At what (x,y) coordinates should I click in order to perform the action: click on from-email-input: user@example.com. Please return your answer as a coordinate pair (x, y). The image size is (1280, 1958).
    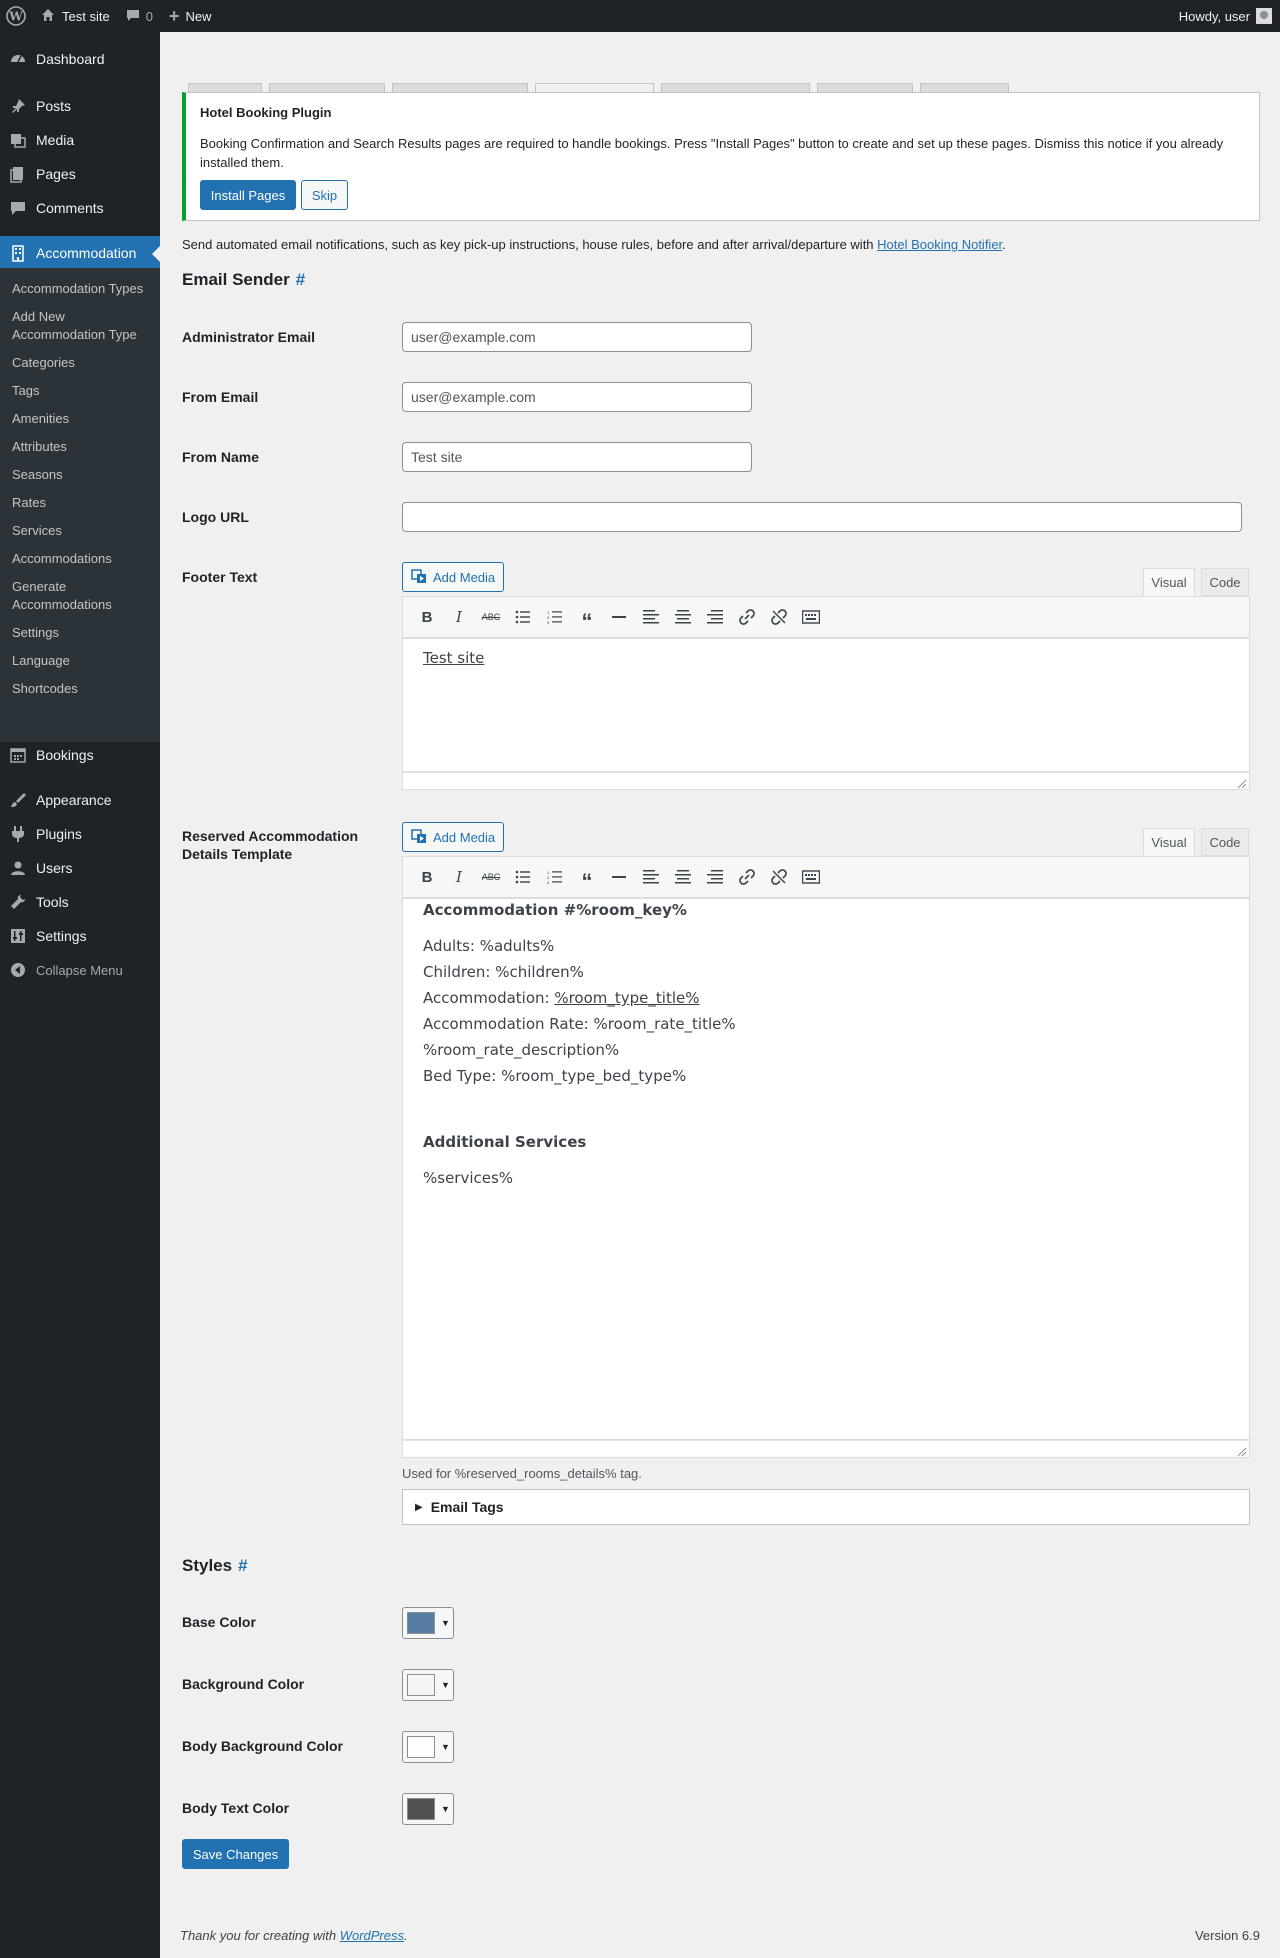
    Looking at the image, I should click on (577, 397).